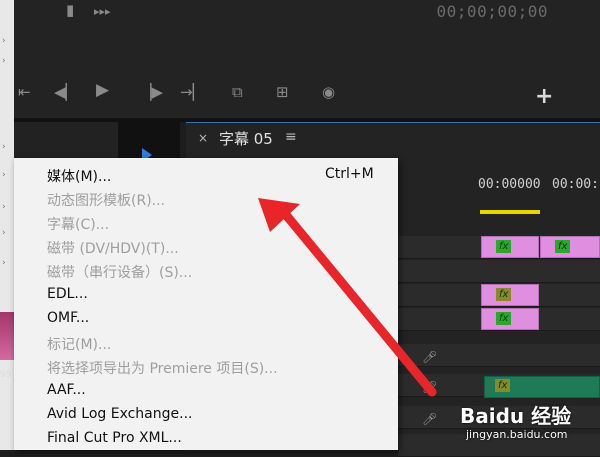  Describe the element at coordinates (517, 434) in the screenshot. I see `watermark-url: jingyan.baidu.com` at that location.